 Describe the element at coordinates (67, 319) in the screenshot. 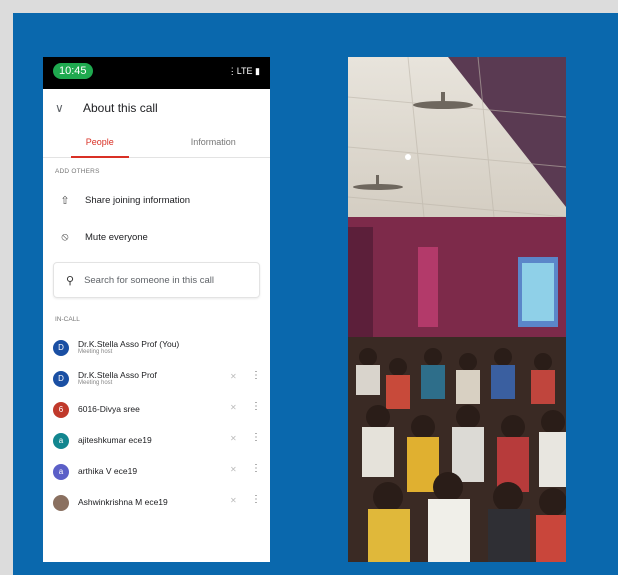

I see `in-call-heading: IN-CALL` at that location.